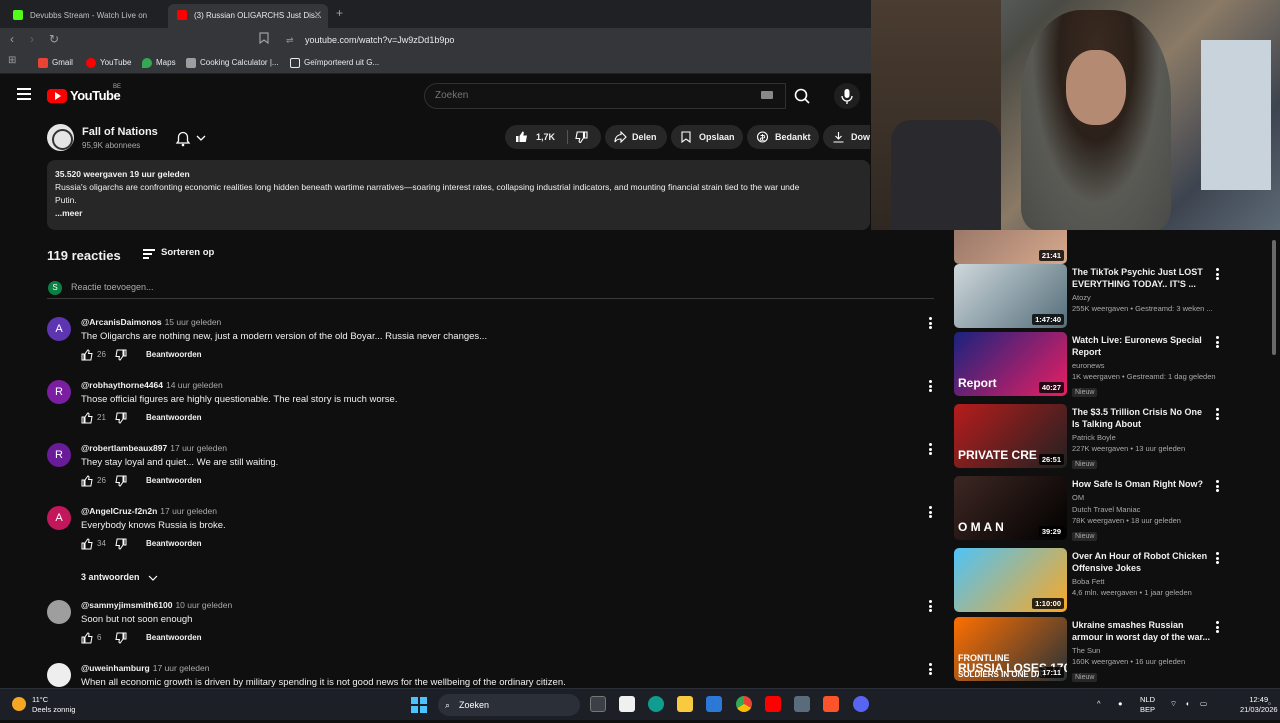 The image size is (1280, 723). Describe the element at coordinates (115, 668) in the screenshot. I see `author-handle: @uweinhamburg` at that location.